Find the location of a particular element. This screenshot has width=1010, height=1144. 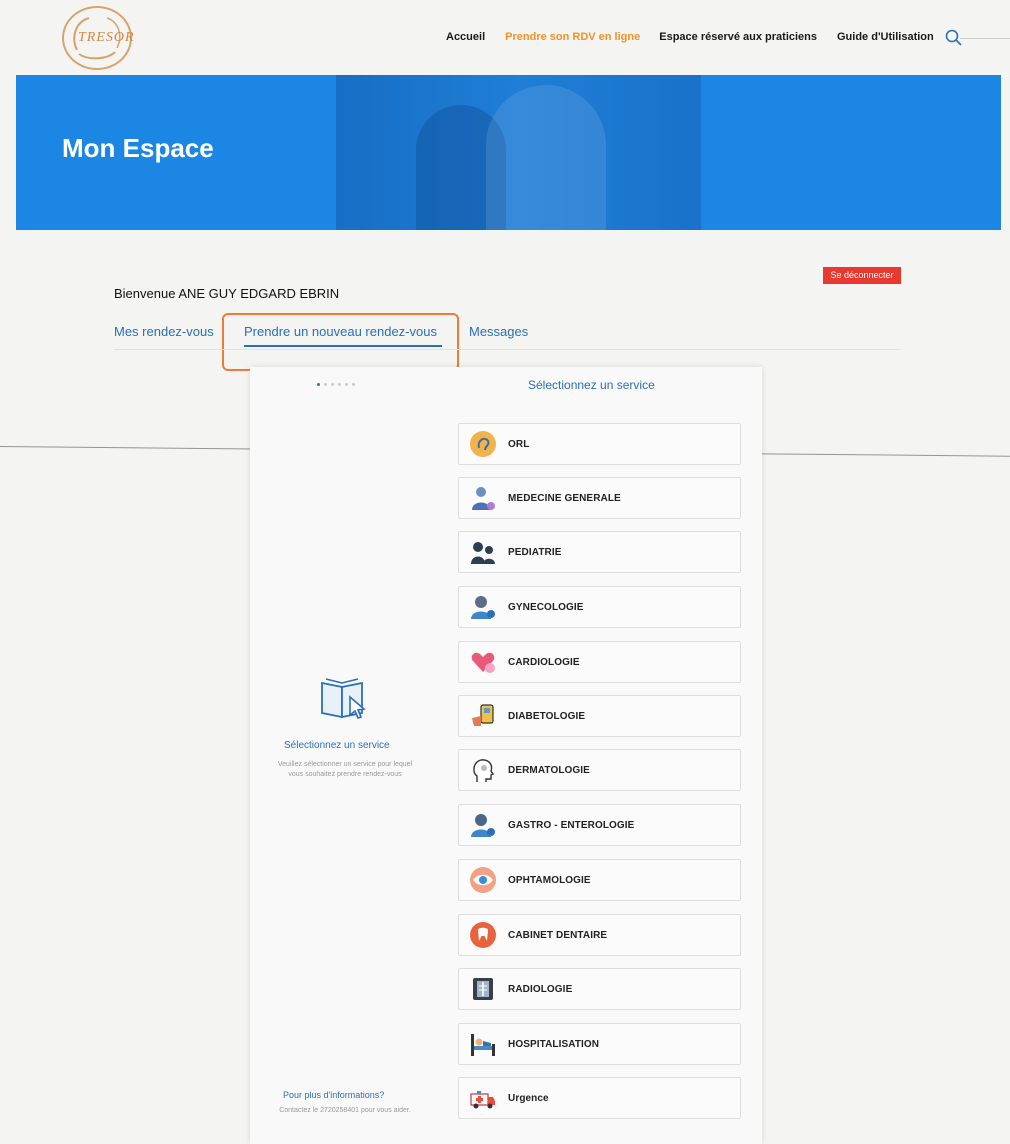

service-cabinet-dentaire: CABINET DENTAIRE is located at coordinates (599, 935).